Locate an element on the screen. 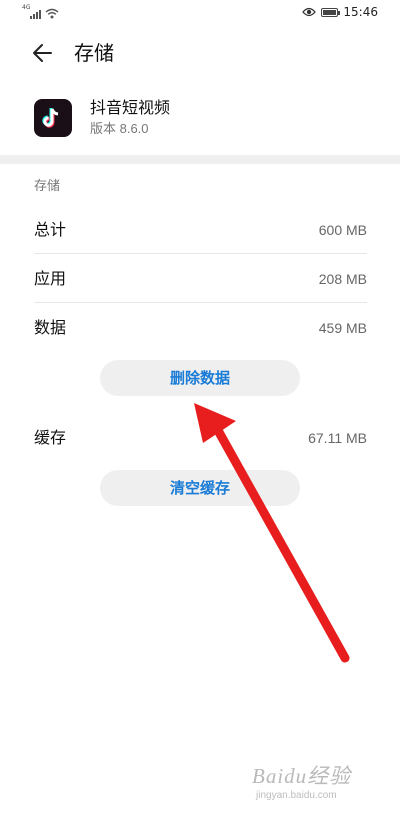 The width and height of the screenshot is (400, 816). tiktok-icon is located at coordinates (53, 118).